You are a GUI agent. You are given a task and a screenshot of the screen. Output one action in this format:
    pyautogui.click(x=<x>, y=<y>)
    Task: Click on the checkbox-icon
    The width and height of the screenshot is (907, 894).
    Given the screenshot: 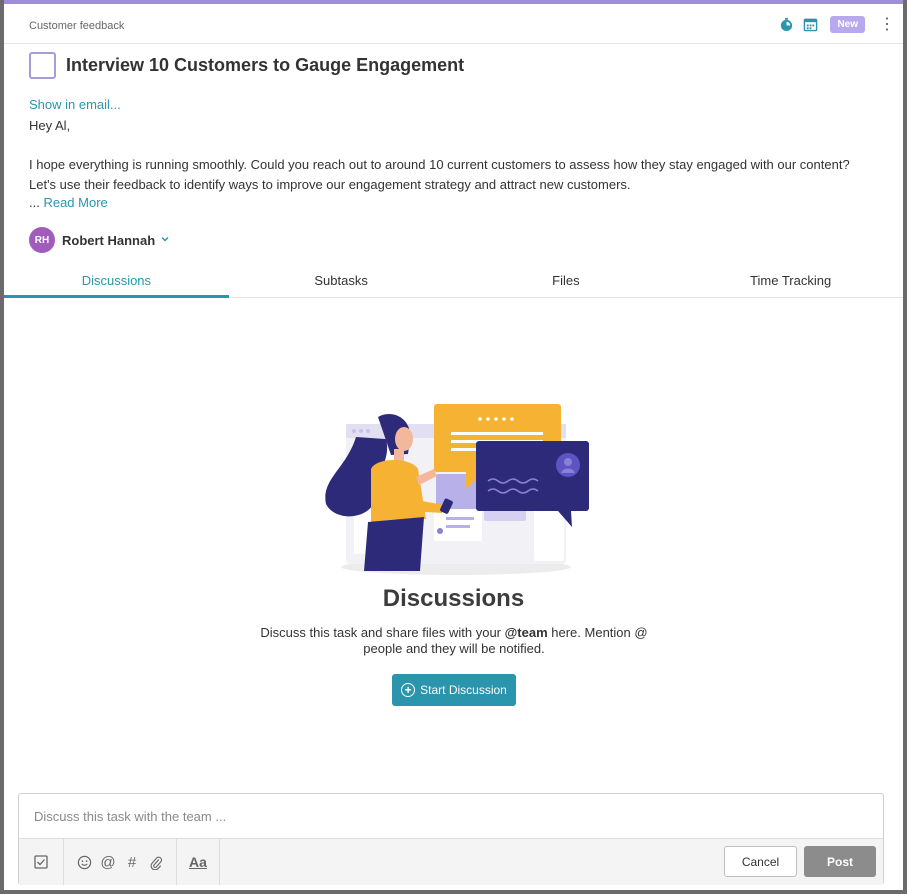 What is the action you would take?
    pyautogui.click(x=41, y=862)
    